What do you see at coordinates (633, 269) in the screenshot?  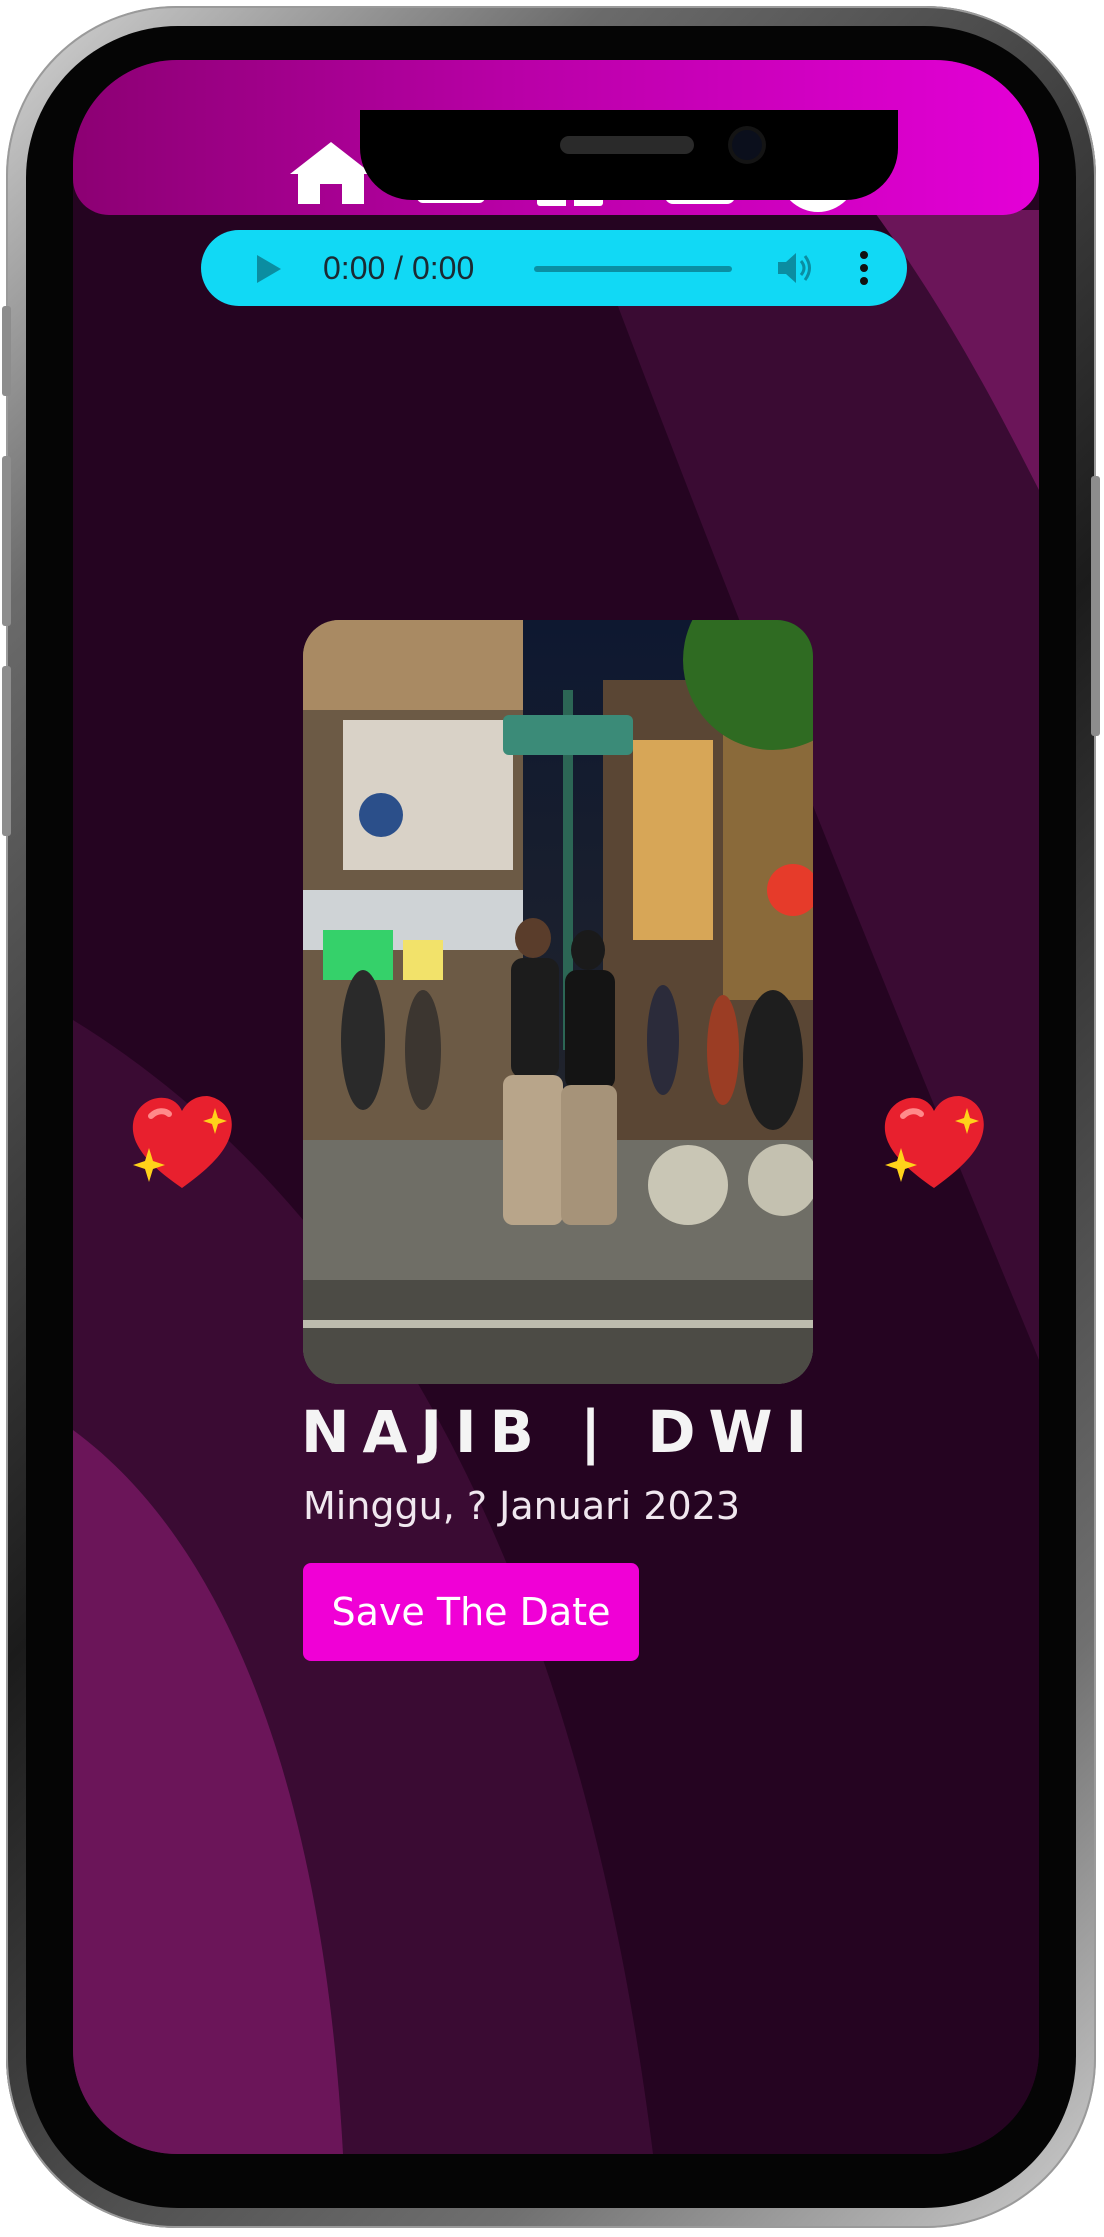 I see `audio-progress-bar` at bounding box center [633, 269].